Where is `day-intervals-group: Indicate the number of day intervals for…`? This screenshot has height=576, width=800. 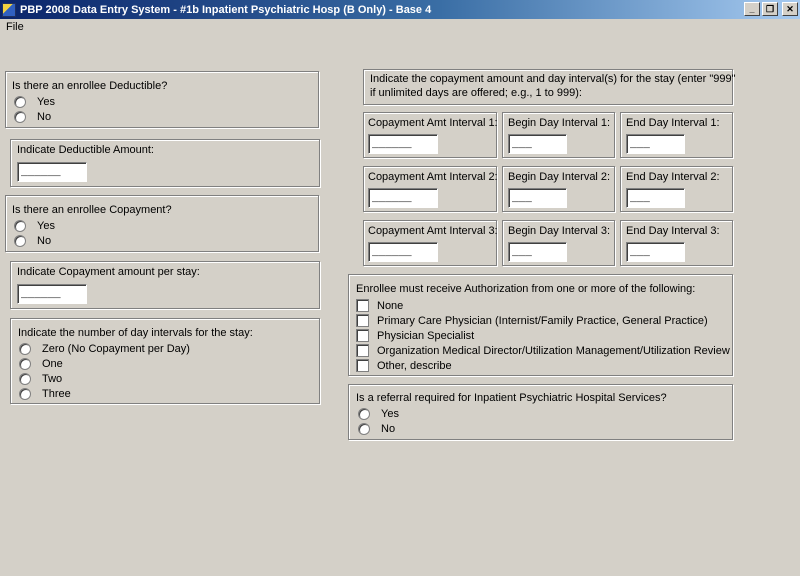
day-intervals-group: Indicate the number of day intervals for… is located at coordinates (165, 361).